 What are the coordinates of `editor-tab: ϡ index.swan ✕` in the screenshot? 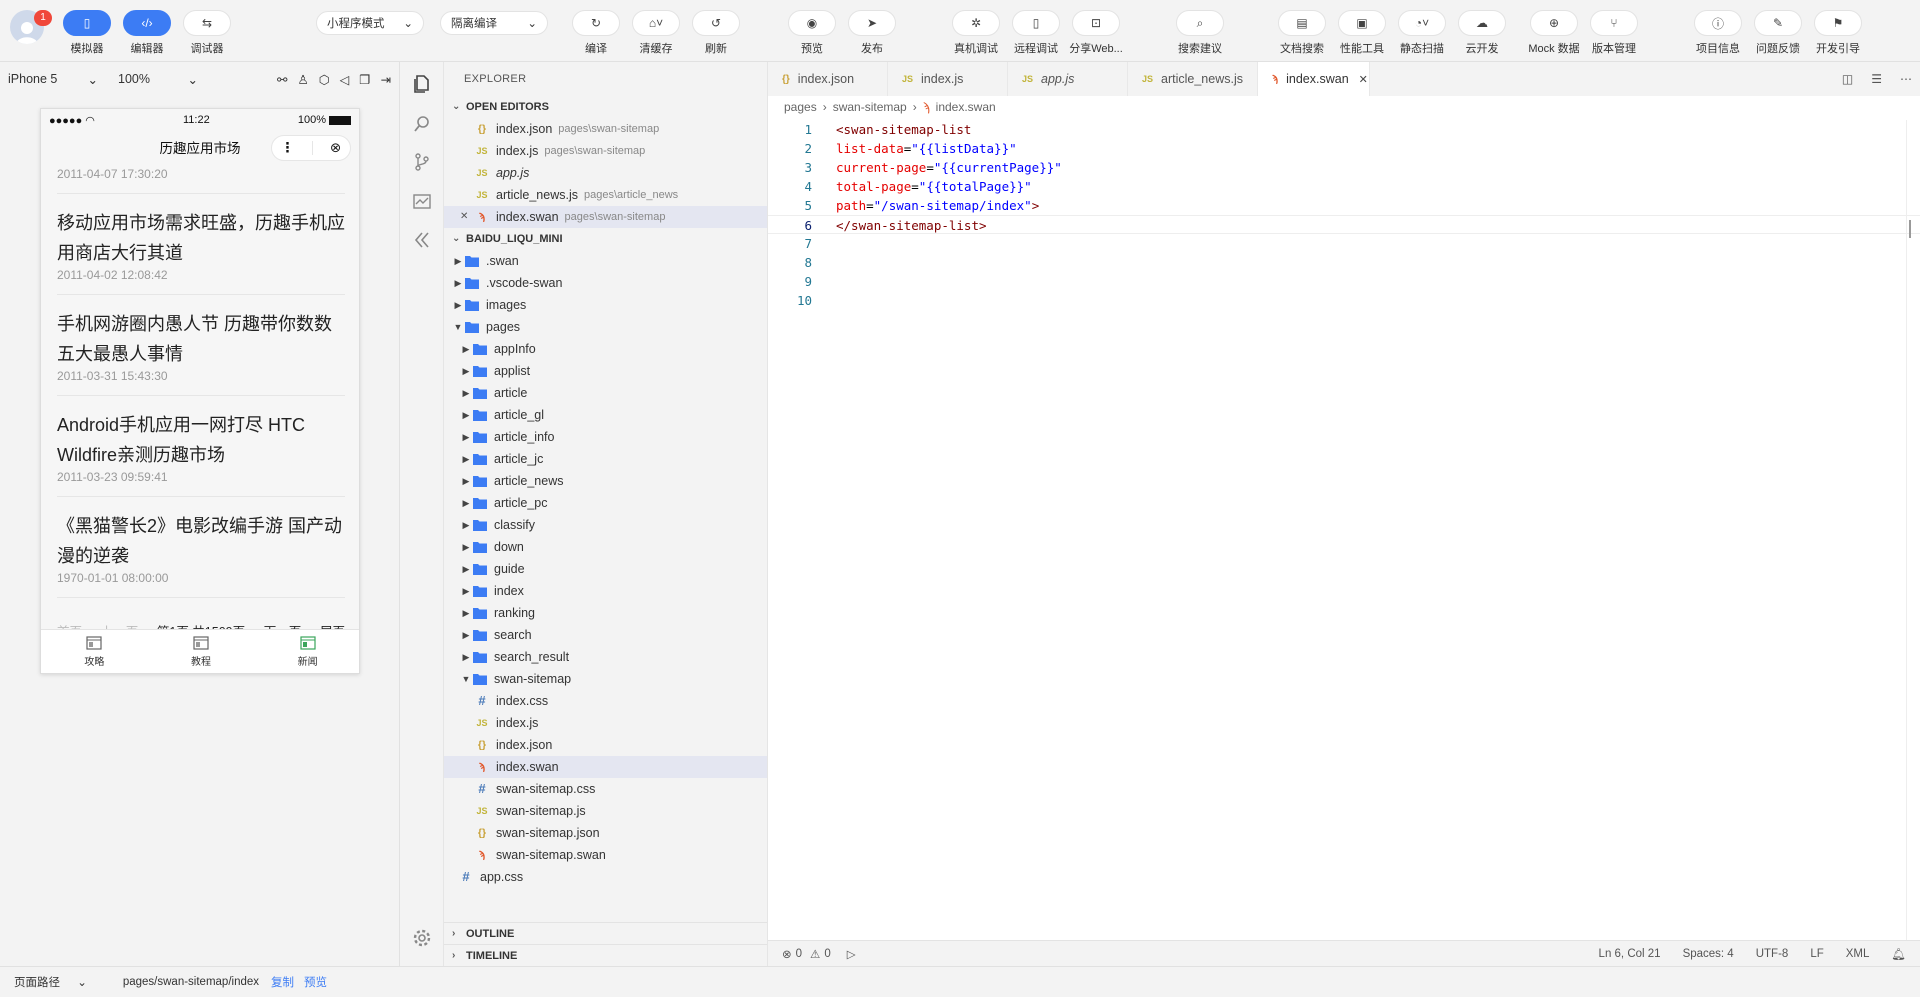 It's located at (1314, 79).